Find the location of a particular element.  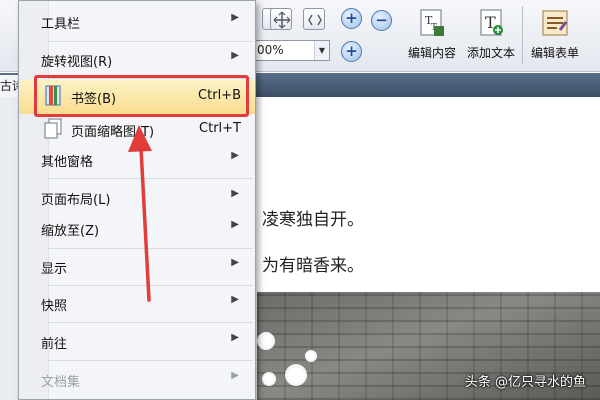

document-tab-label: 古诗 is located at coordinates (9, 86).